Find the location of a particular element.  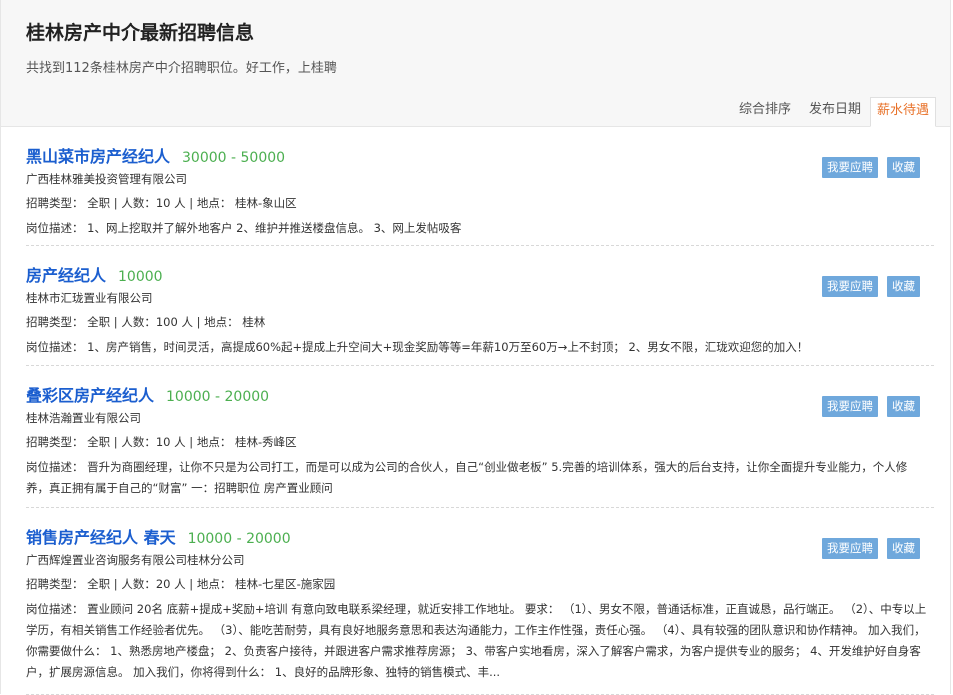

job-salary: 10000 is located at coordinates (140, 277).